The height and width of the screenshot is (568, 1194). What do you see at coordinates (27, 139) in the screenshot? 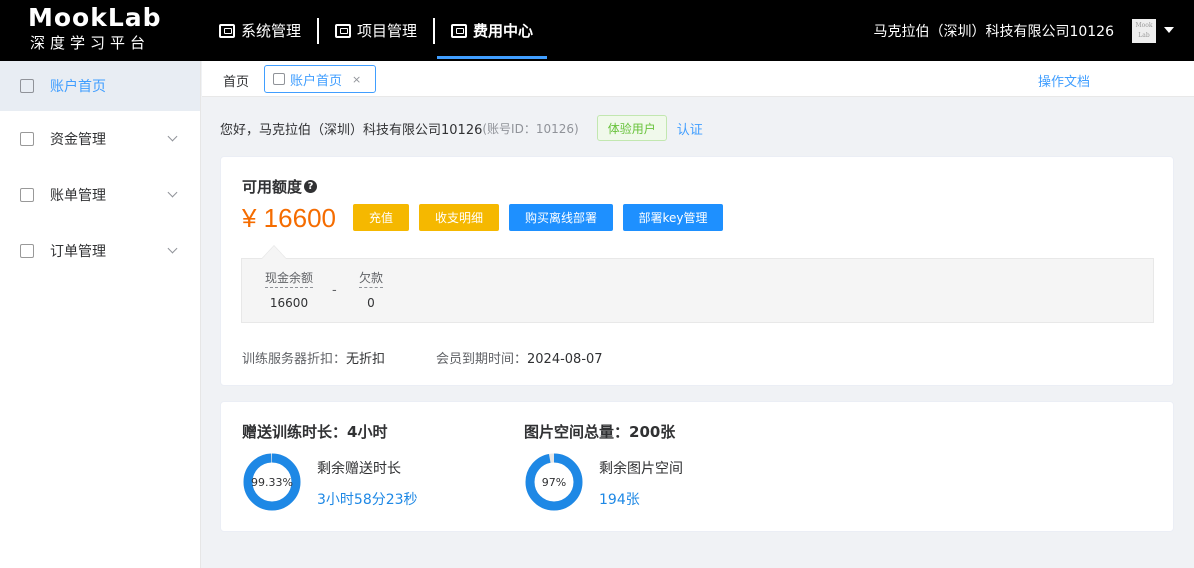
I see `funds-icon` at bounding box center [27, 139].